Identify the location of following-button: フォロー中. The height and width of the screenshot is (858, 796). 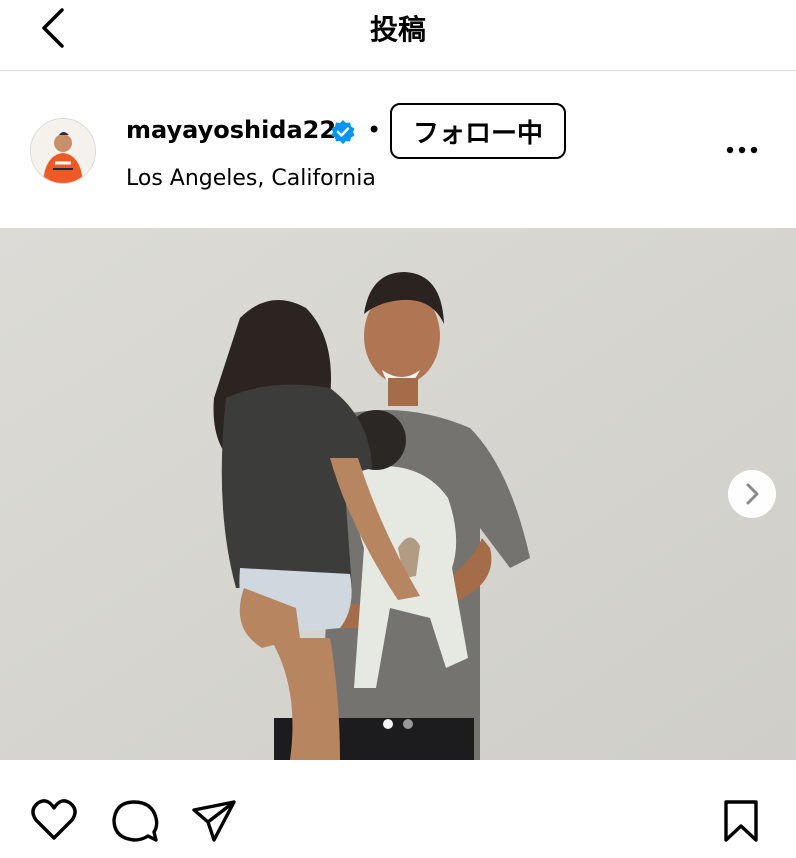
(478, 131).